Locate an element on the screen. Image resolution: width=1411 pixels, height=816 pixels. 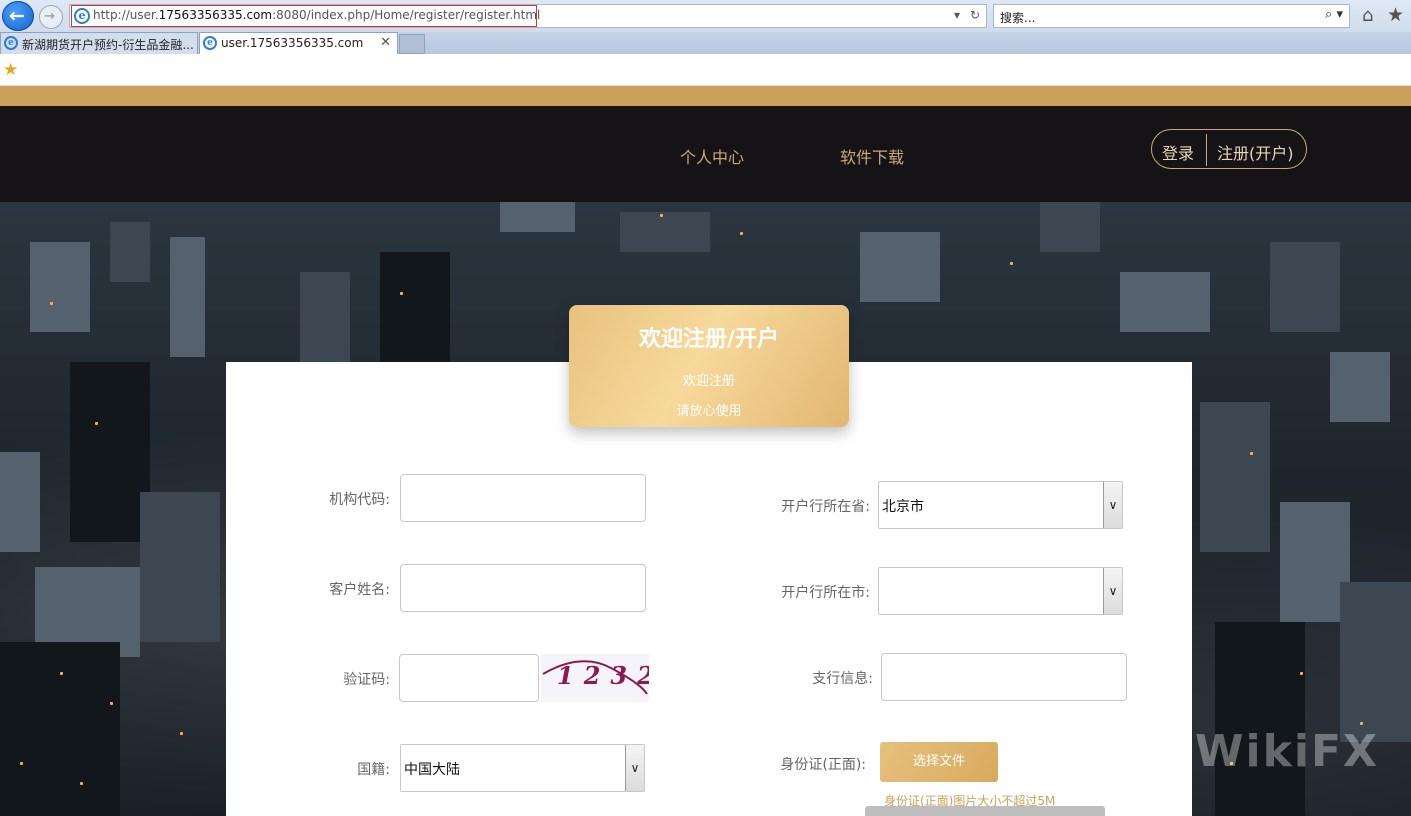
top-navigation: 个人中心 软件下载 登录 注册(开户) is located at coordinates (705, 154).